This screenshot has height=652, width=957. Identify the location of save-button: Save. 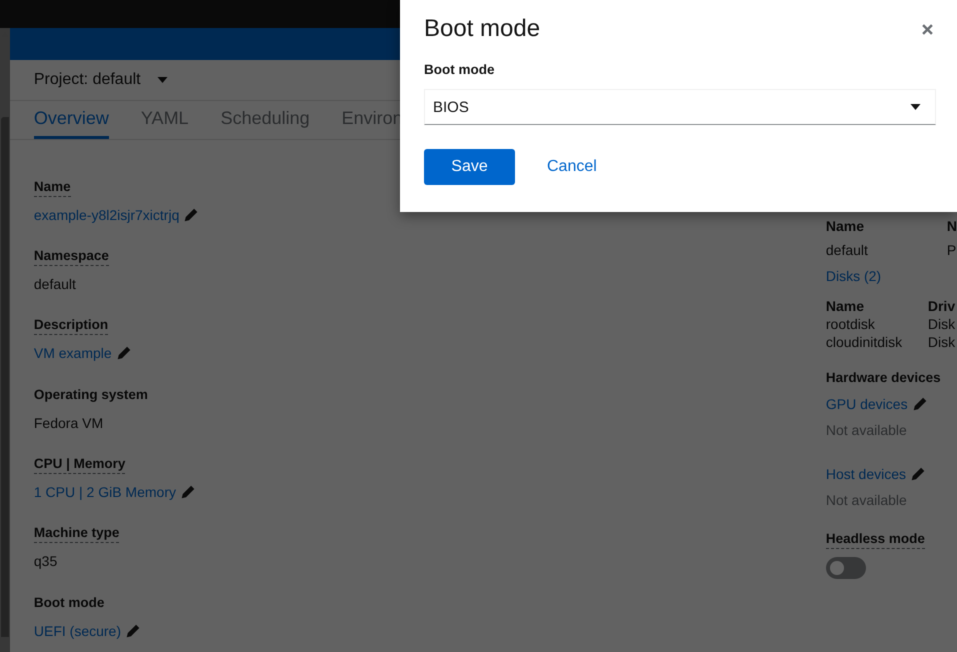
(469, 167).